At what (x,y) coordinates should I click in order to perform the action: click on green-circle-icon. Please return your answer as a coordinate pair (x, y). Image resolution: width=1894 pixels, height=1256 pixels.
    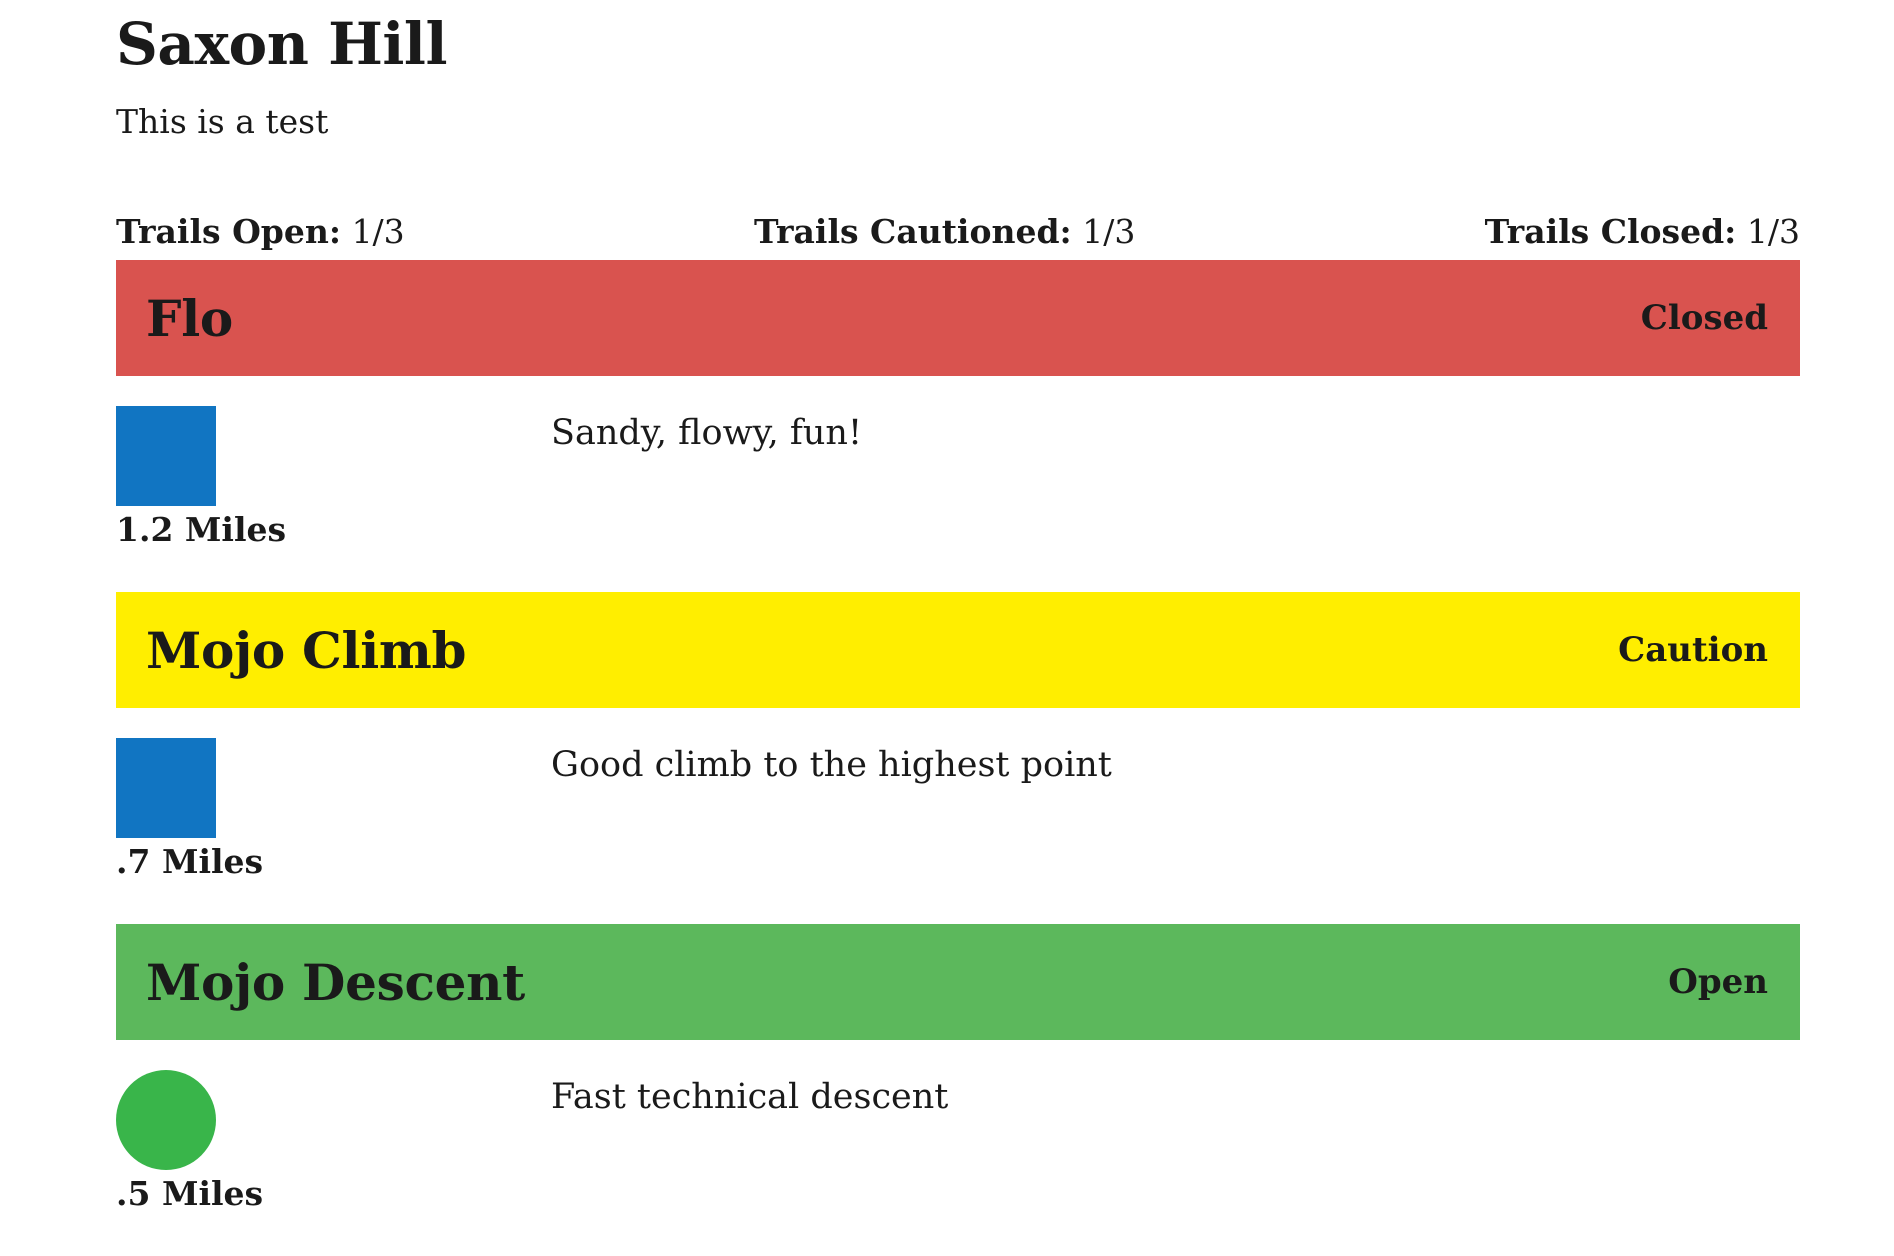
    Looking at the image, I should click on (166, 1120).